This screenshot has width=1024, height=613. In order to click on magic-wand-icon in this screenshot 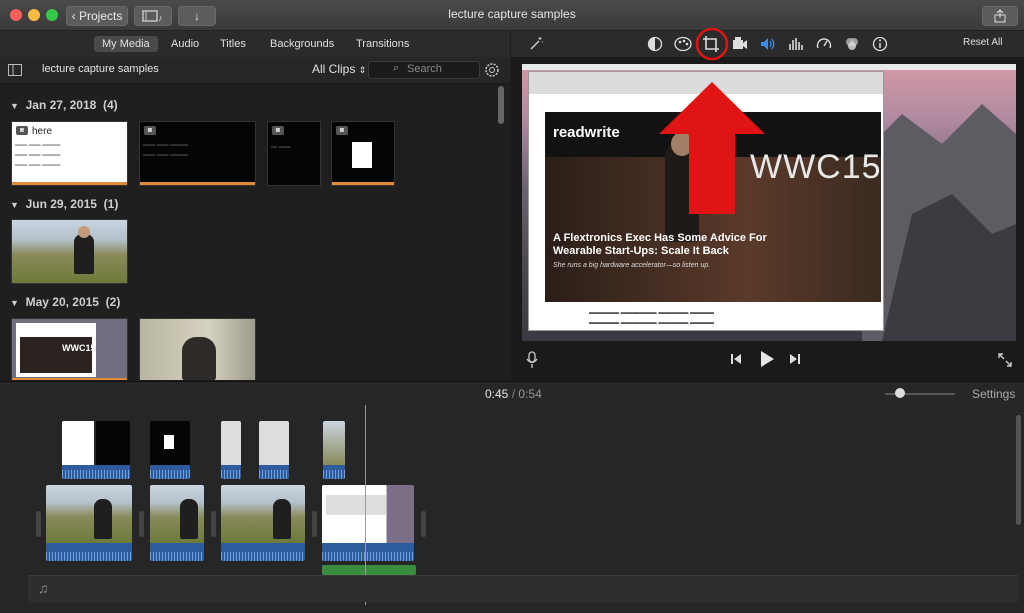, I will do `click(536, 44)`.